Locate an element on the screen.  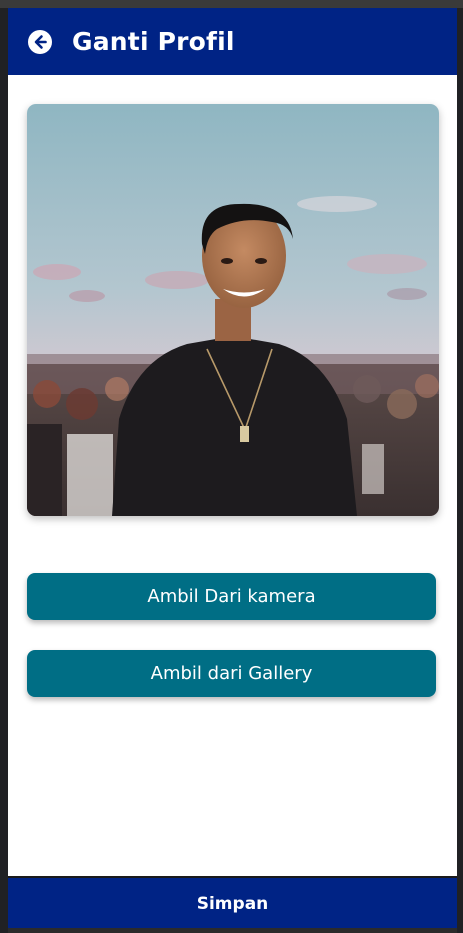
window-top-strip is located at coordinates (231, 4).